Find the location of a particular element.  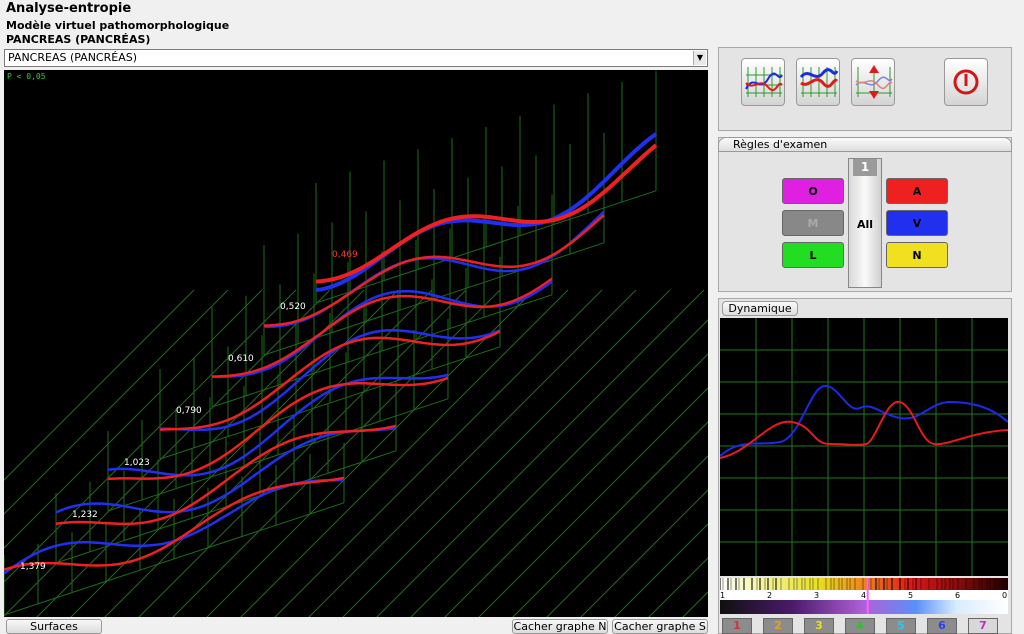

p-value-label: P < 0,05 is located at coordinates (26, 76).